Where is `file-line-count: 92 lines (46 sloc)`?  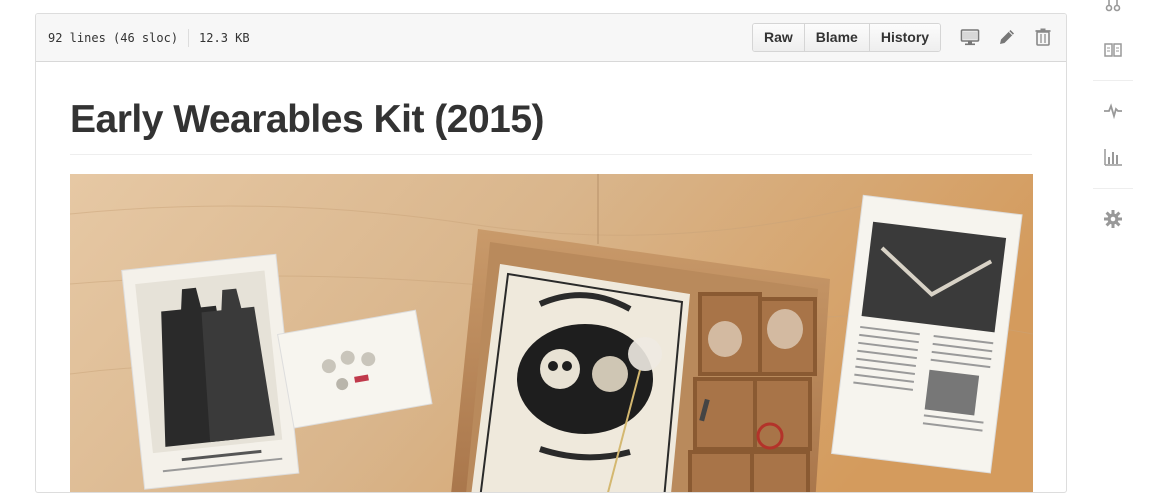
file-line-count: 92 lines (46 sloc) is located at coordinates (113, 38).